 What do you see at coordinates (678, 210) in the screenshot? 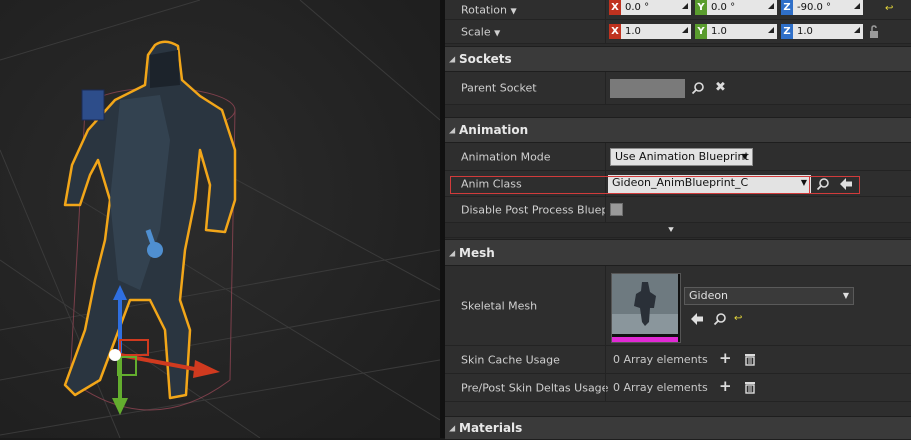
I see `disable-pp-row: Disable Post Process Blueprint` at bounding box center [678, 210].